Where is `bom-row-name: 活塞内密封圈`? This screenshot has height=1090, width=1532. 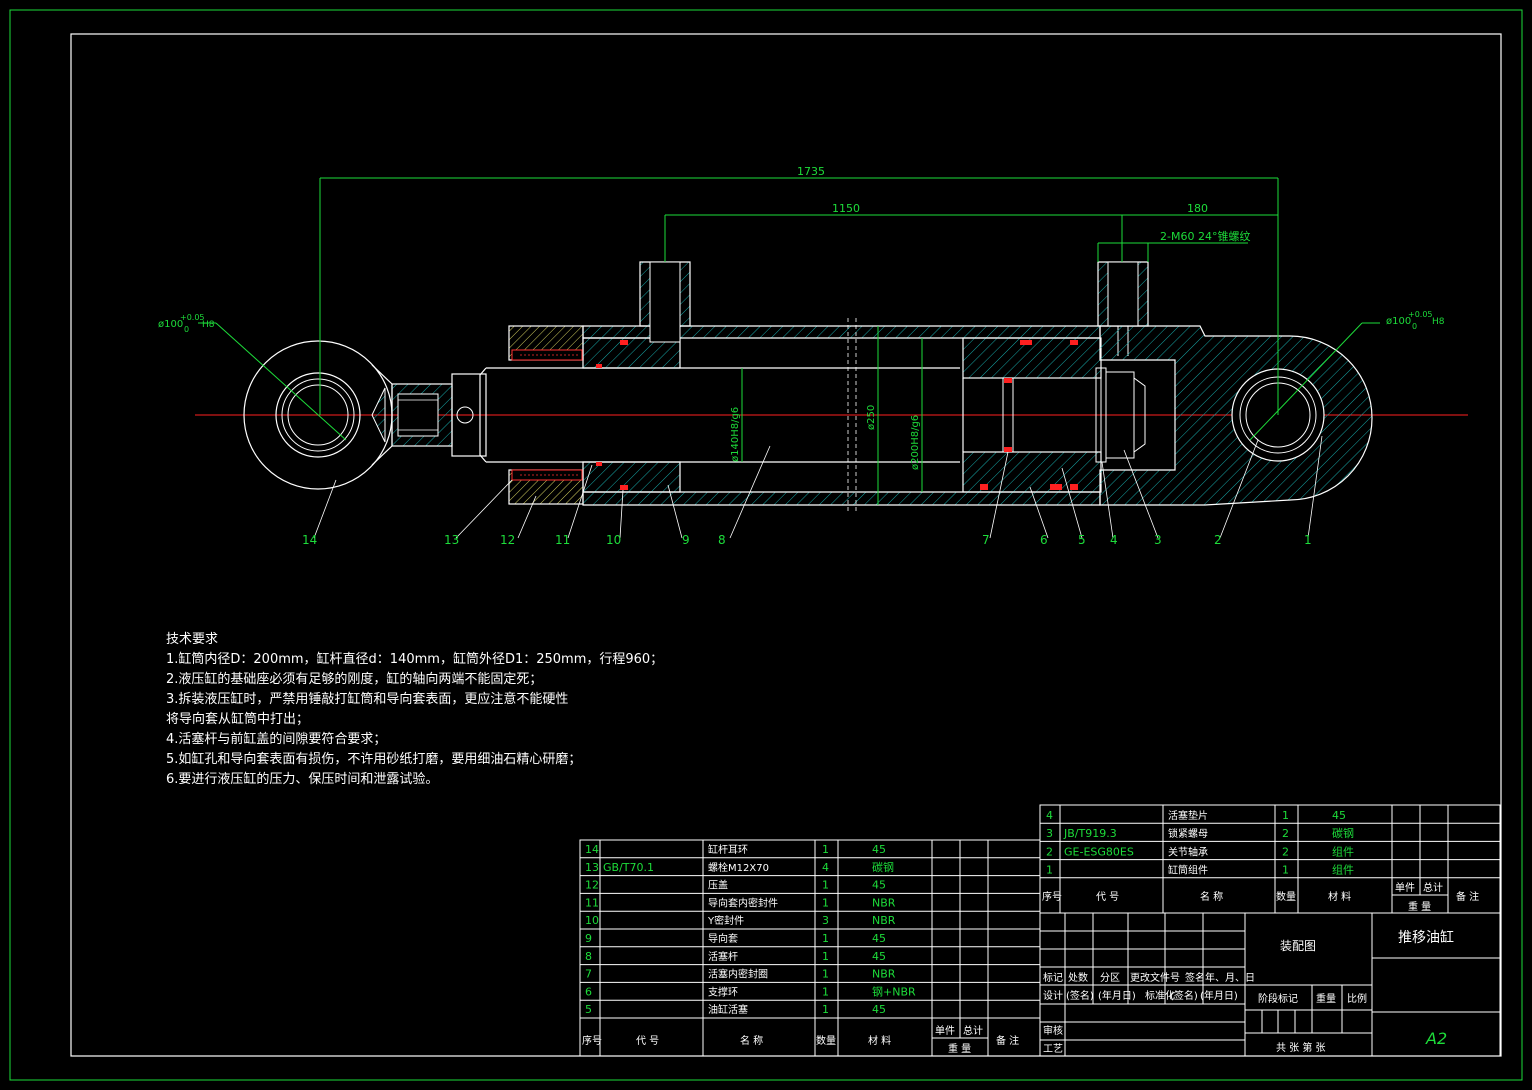
bom-row-name: 活塞内密封圈 is located at coordinates (738, 974).